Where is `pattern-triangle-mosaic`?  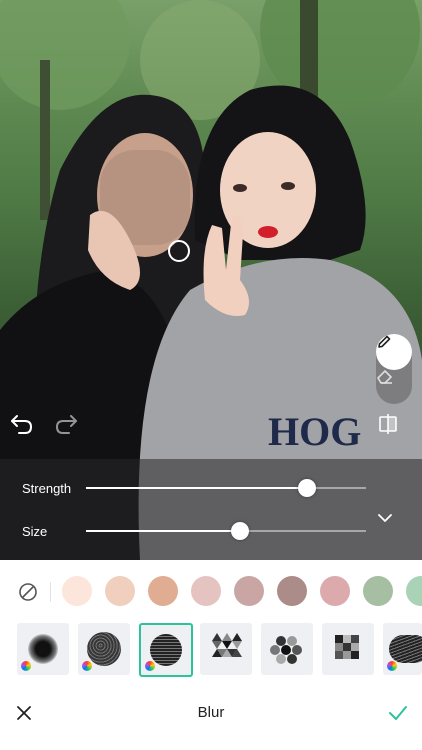
pattern-triangle-mosaic is located at coordinates (226, 649).